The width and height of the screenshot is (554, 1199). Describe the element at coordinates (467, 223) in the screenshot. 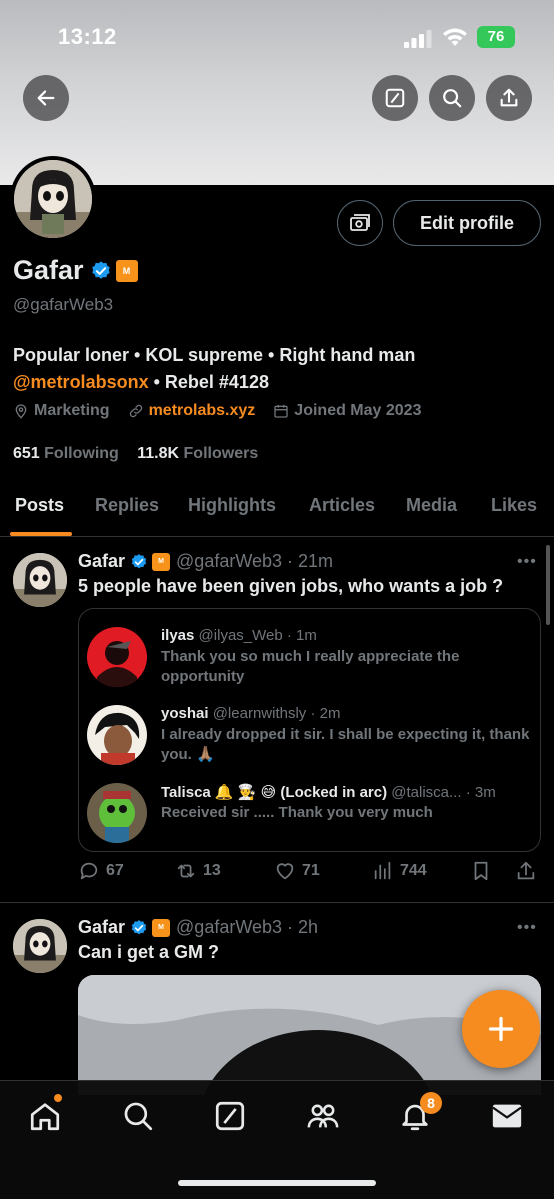

I see `edit-profile-button: Edit profile` at that location.